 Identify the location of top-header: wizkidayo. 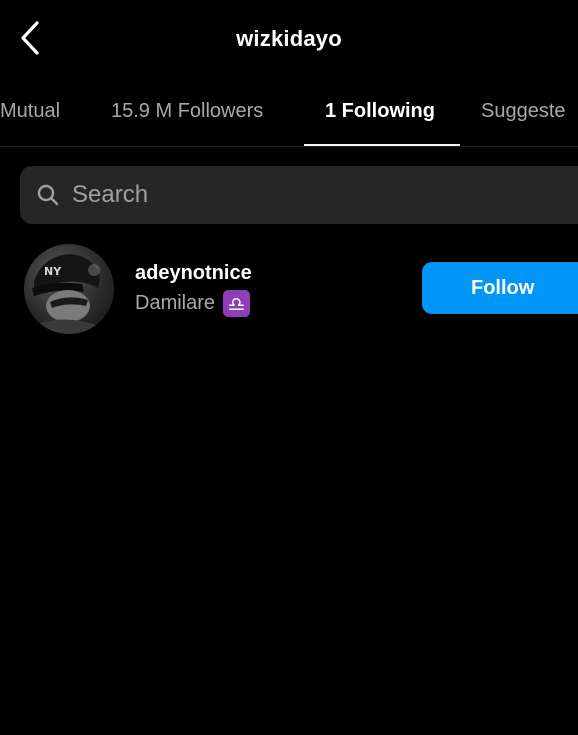
(289, 41).